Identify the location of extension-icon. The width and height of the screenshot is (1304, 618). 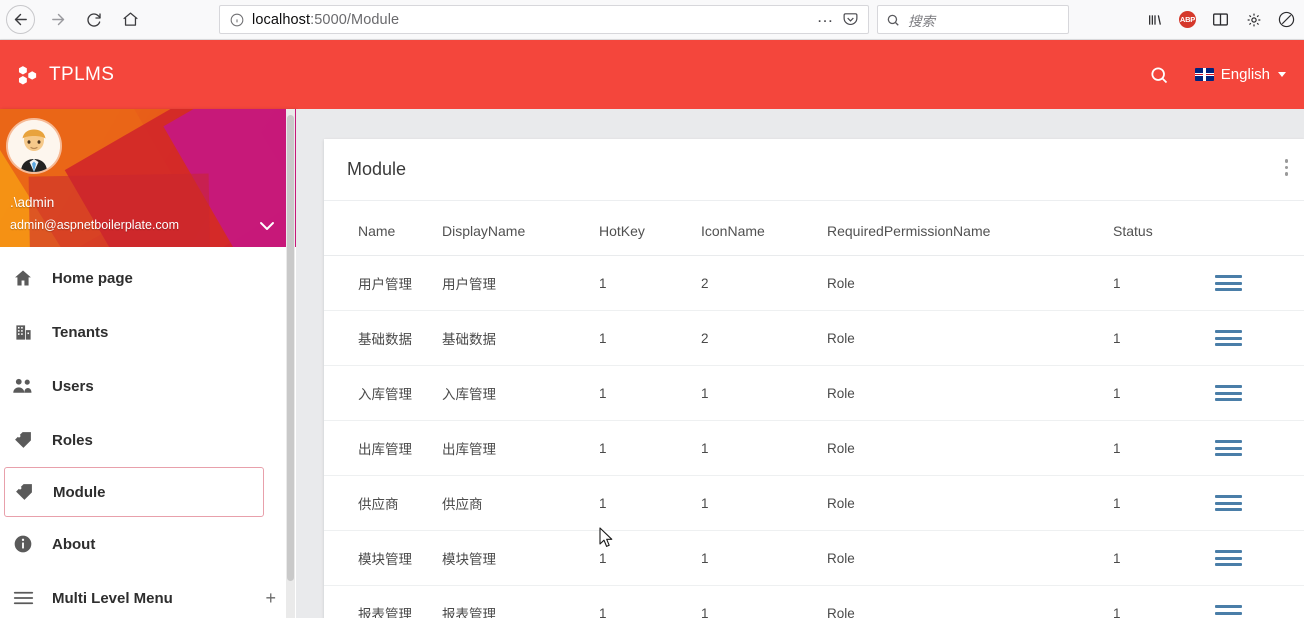
(1286, 19).